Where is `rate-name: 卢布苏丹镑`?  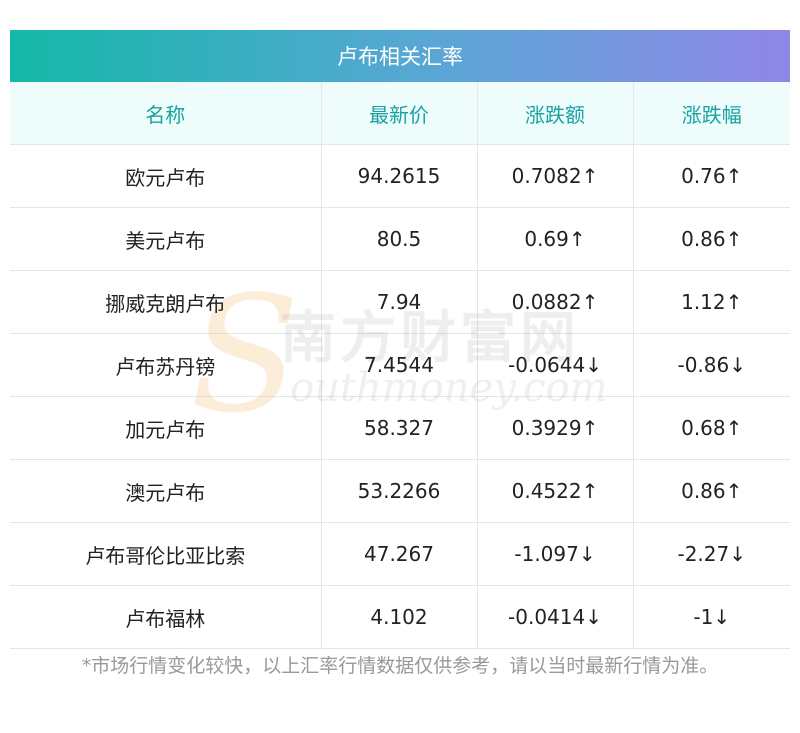
rate-name: 卢布苏丹镑 is located at coordinates (166, 365).